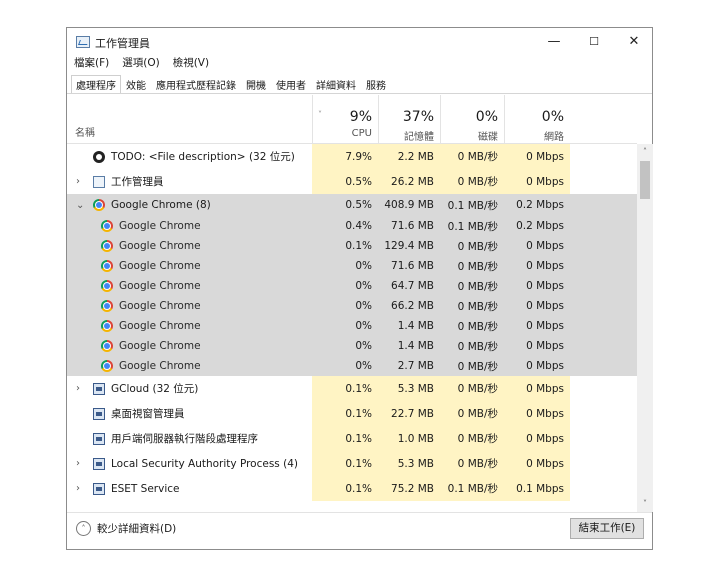 This screenshot has width=720, height=577. What do you see at coordinates (472, 119) in the screenshot?
I see `column-header-disk: 0% 磁碟` at bounding box center [472, 119].